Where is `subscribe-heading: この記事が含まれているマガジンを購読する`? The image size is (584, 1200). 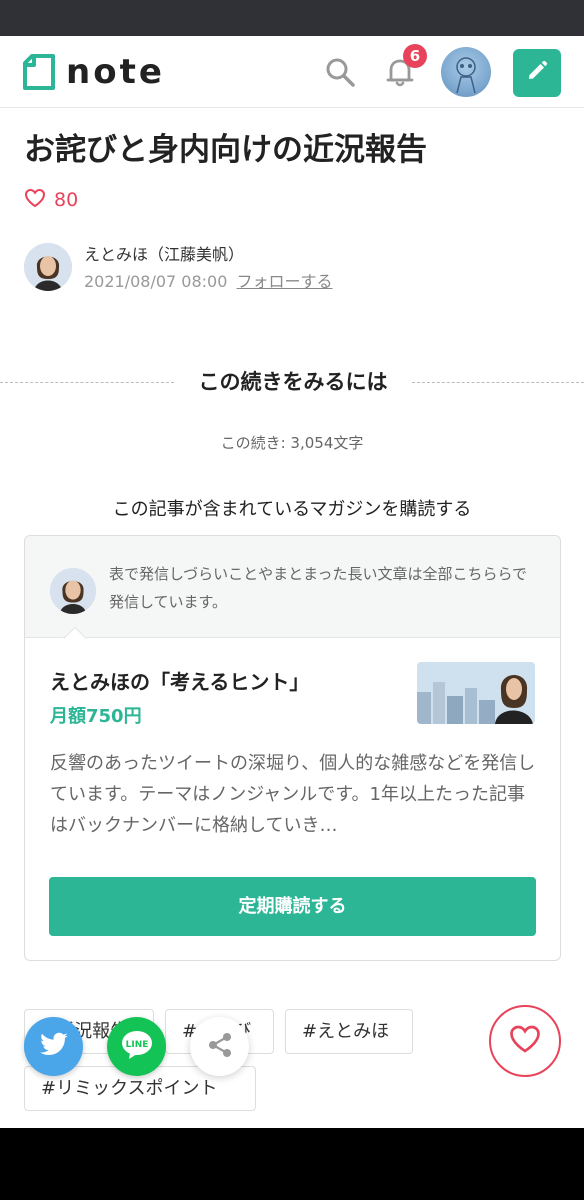
subscribe-heading: この記事が含まれているマガジンを購読する is located at coordinates (292, 509).